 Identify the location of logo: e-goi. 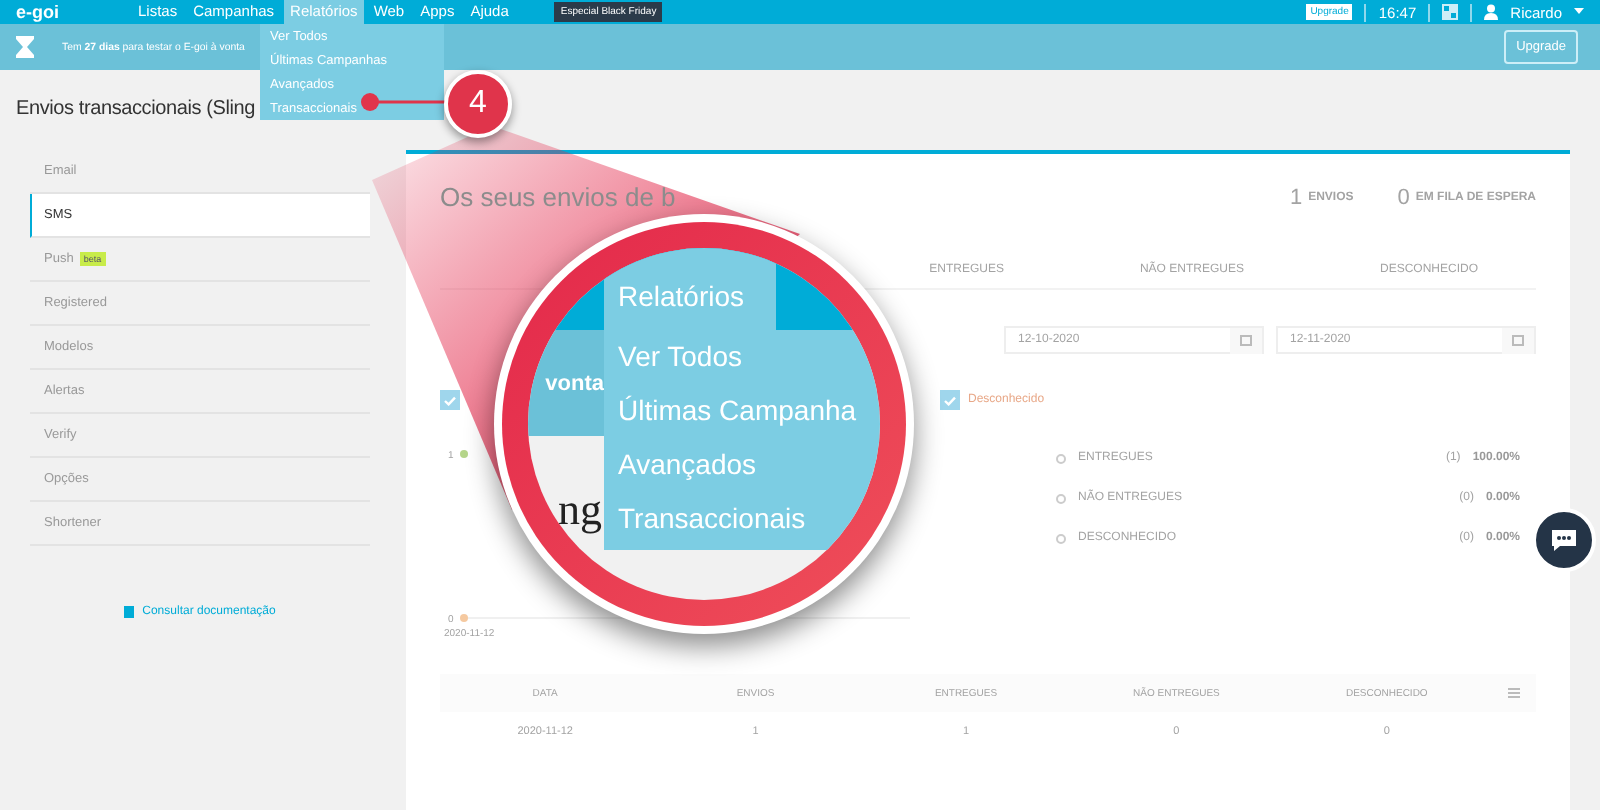
(74, 12).